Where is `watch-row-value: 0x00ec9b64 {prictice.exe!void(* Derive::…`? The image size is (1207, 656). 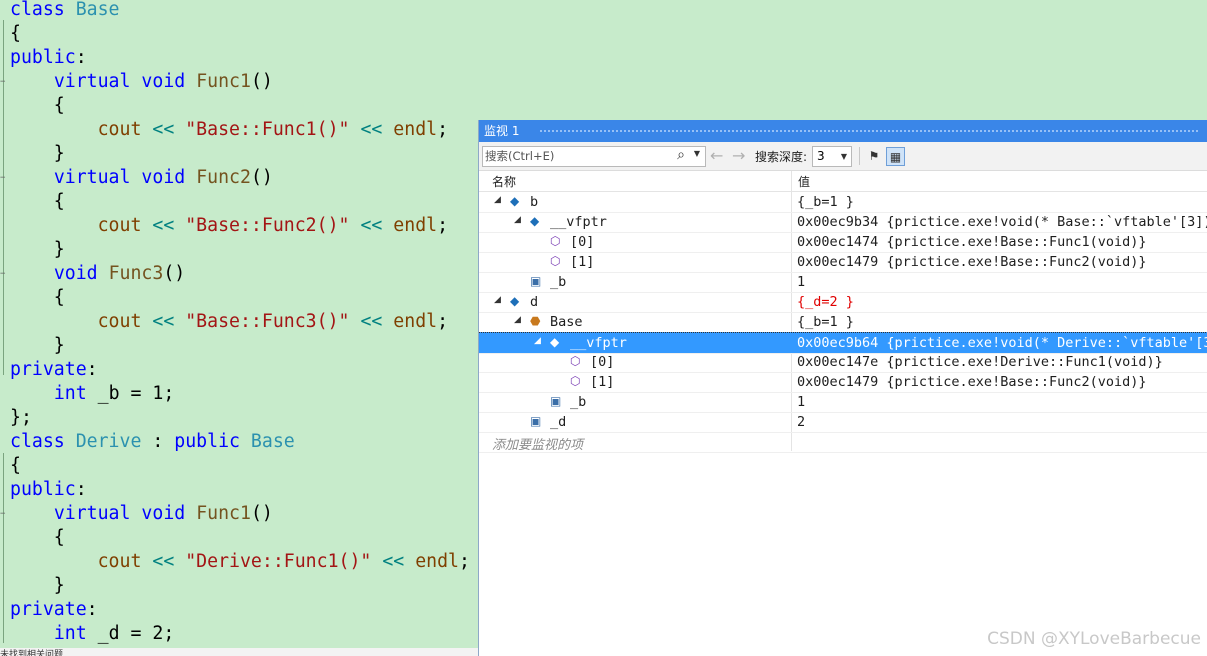 watch-row-value: 0x00ec9b64 {prictice.exe!void(* Derive::… is located at coordinates (1002, 343).